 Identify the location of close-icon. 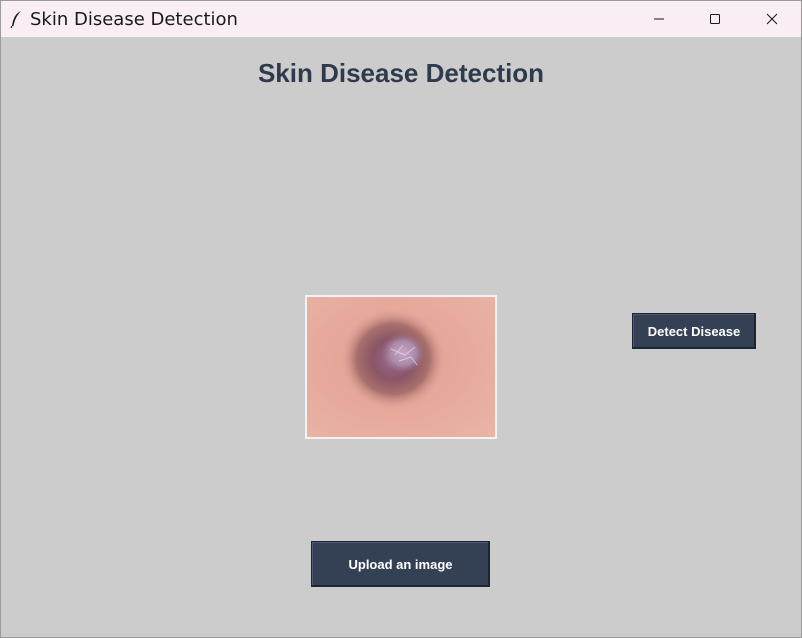
(772, 19).